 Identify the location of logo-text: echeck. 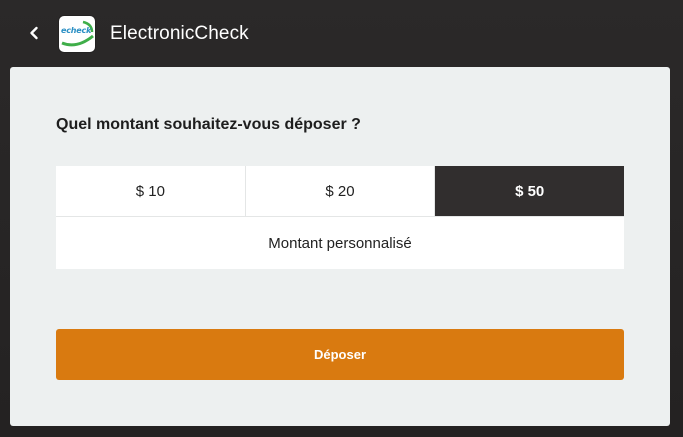
(76, 30).